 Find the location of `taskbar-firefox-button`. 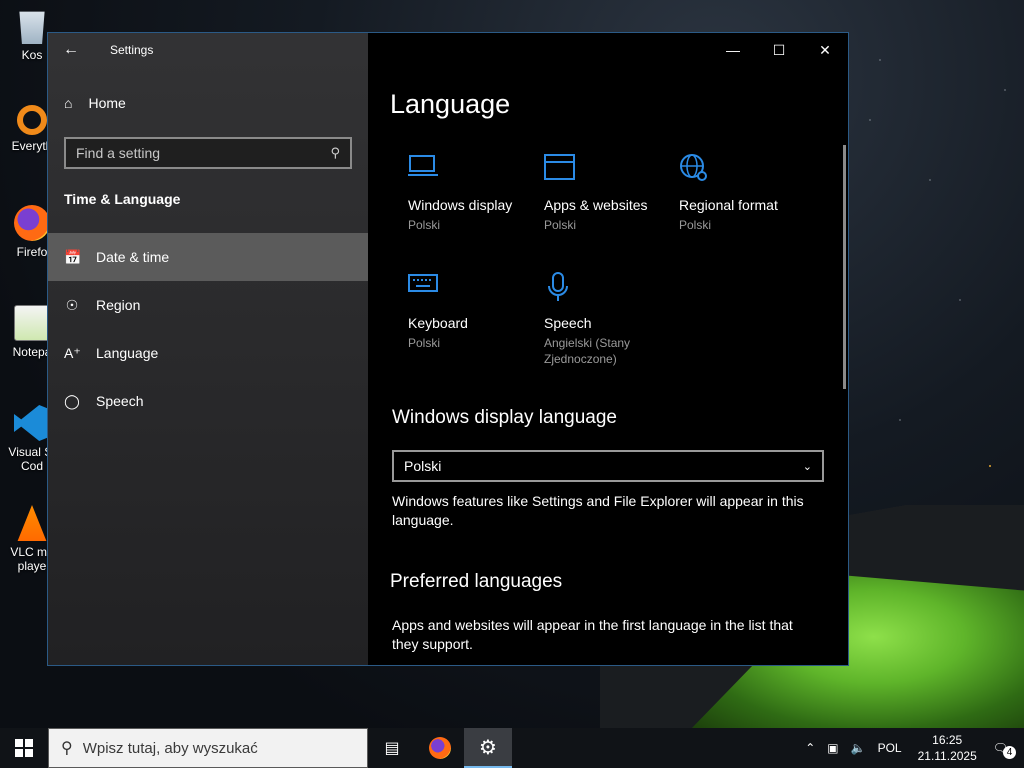

taskbar-firefox-button is located at coordinates (440, 748).